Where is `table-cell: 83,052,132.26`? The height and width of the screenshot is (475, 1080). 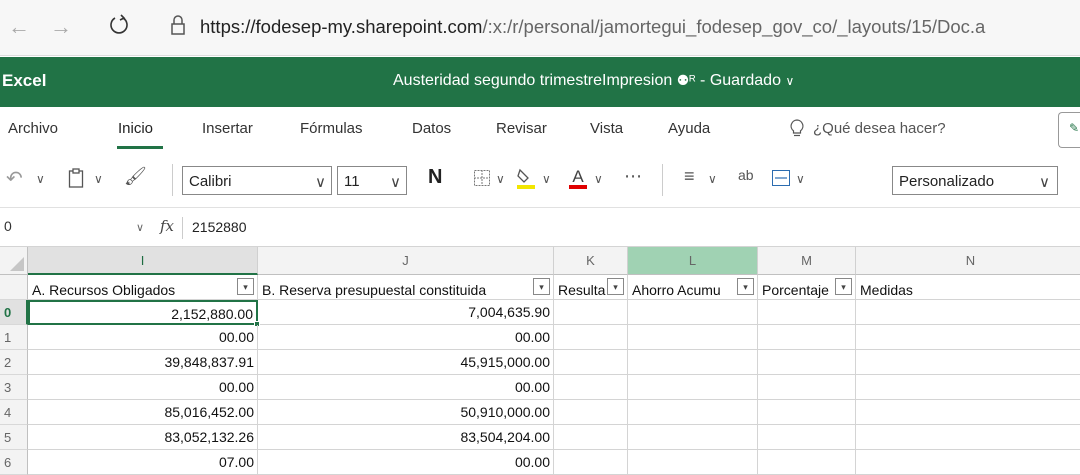
table-cell: 83,052,132.26 is located at coordinates (143, 437).